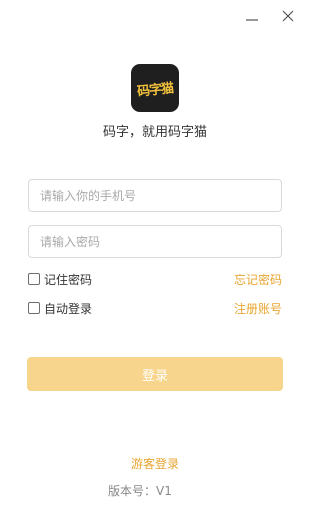 The width and height of the screenshot is (320, 506). Describe the element at coordinates (258, 279) in the screenshot. I see `forgot-password-link: 忘记密码` at that location.